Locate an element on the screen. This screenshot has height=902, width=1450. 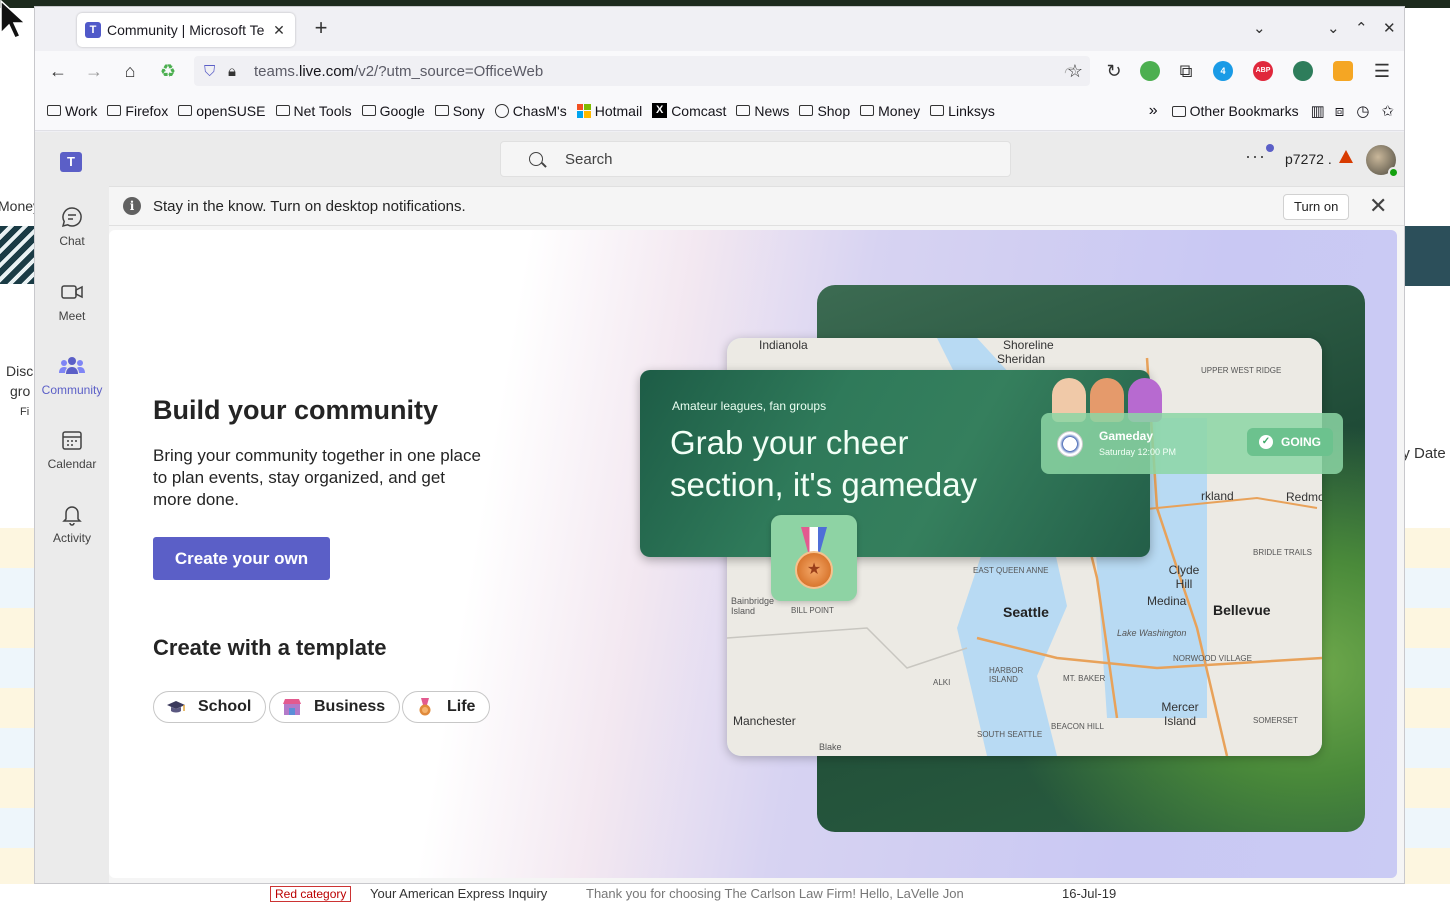
bookmark-chasms: ChasM's is located at coordinates (530, 111).